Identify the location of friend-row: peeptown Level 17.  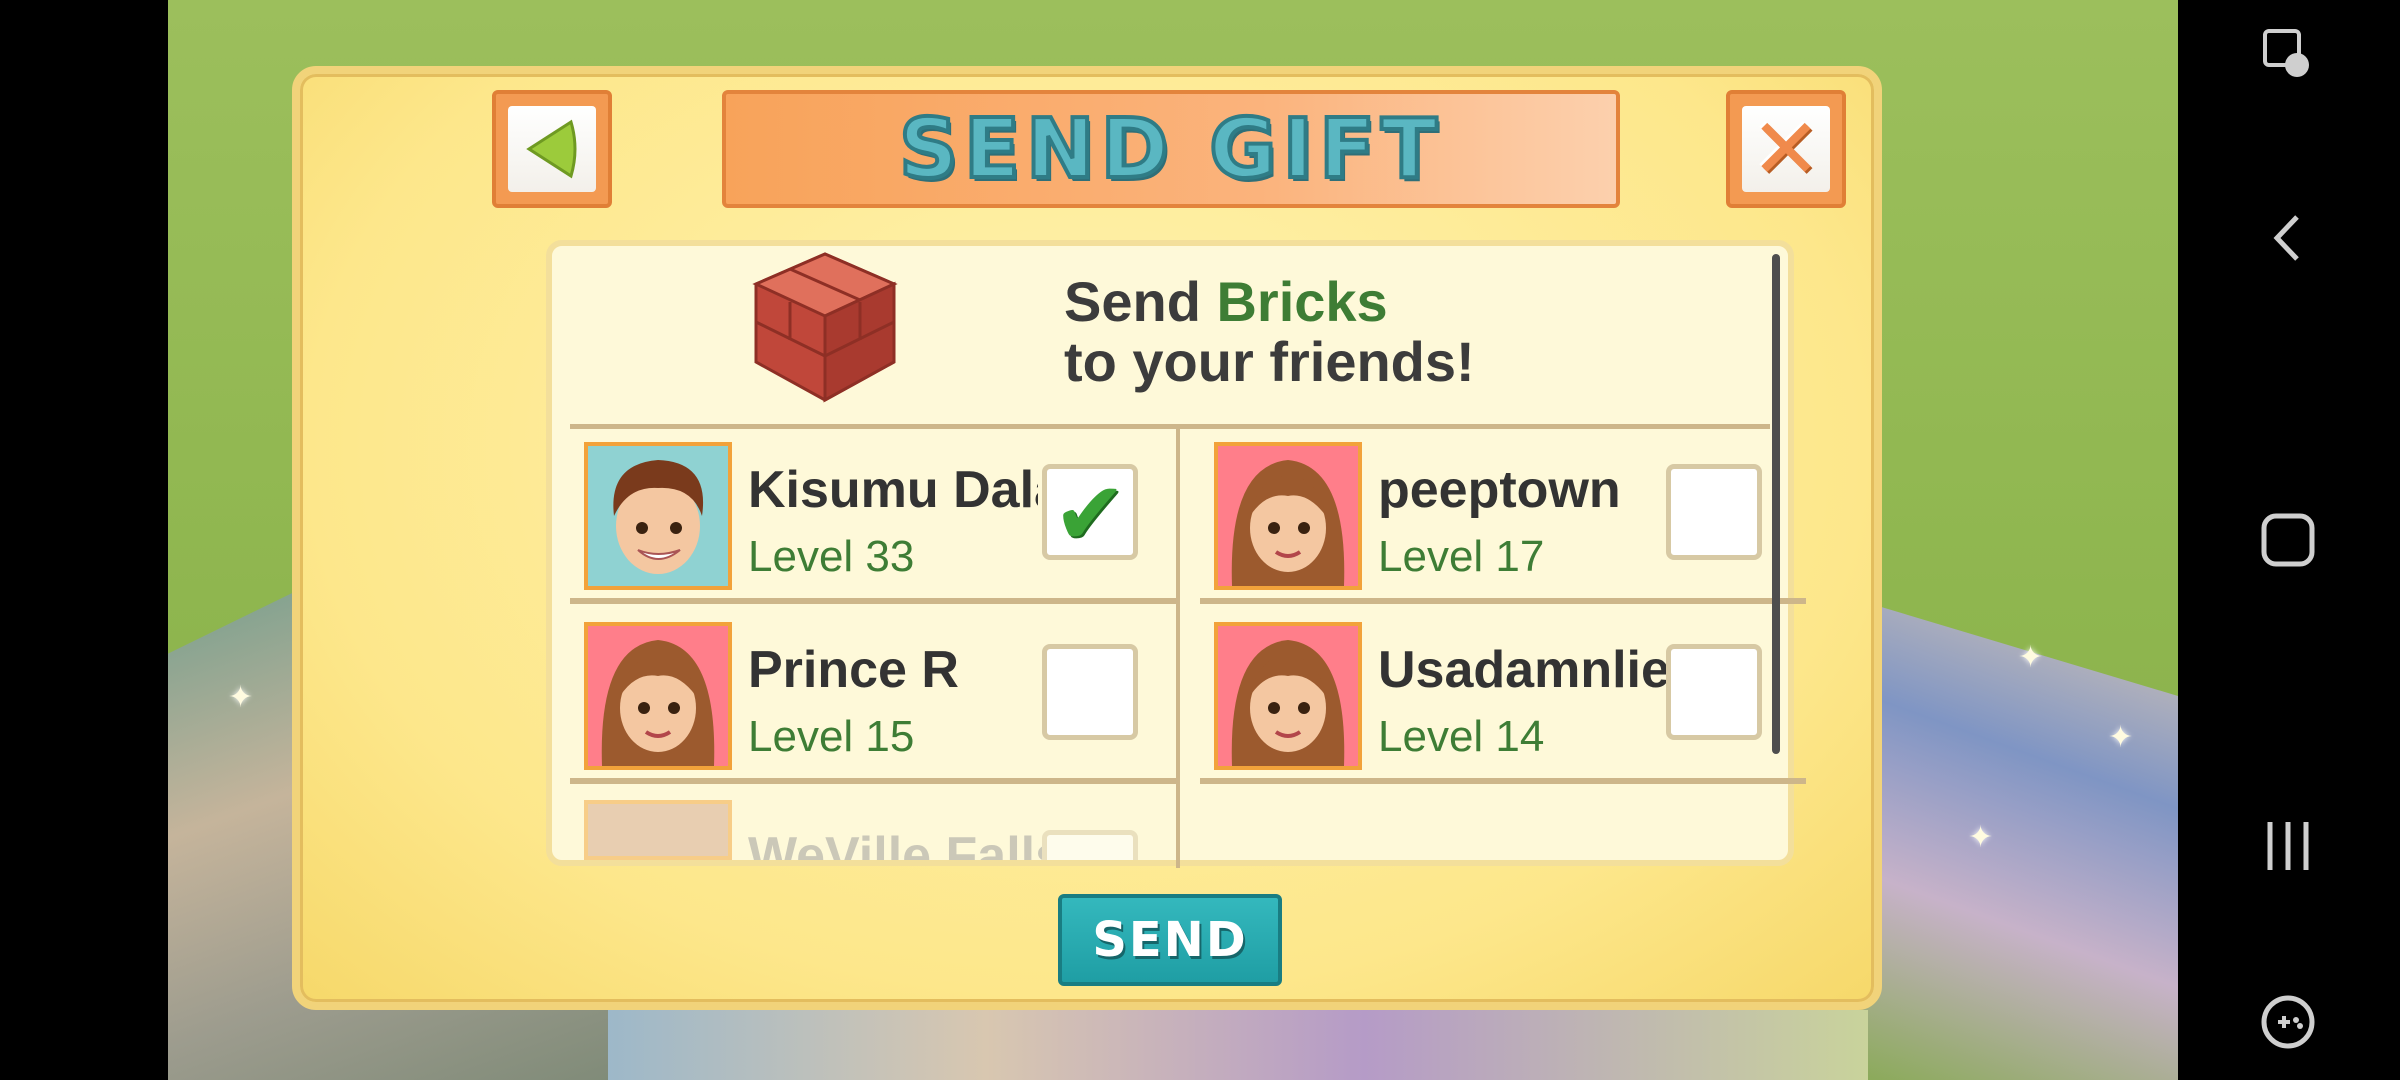
(1503, 516).